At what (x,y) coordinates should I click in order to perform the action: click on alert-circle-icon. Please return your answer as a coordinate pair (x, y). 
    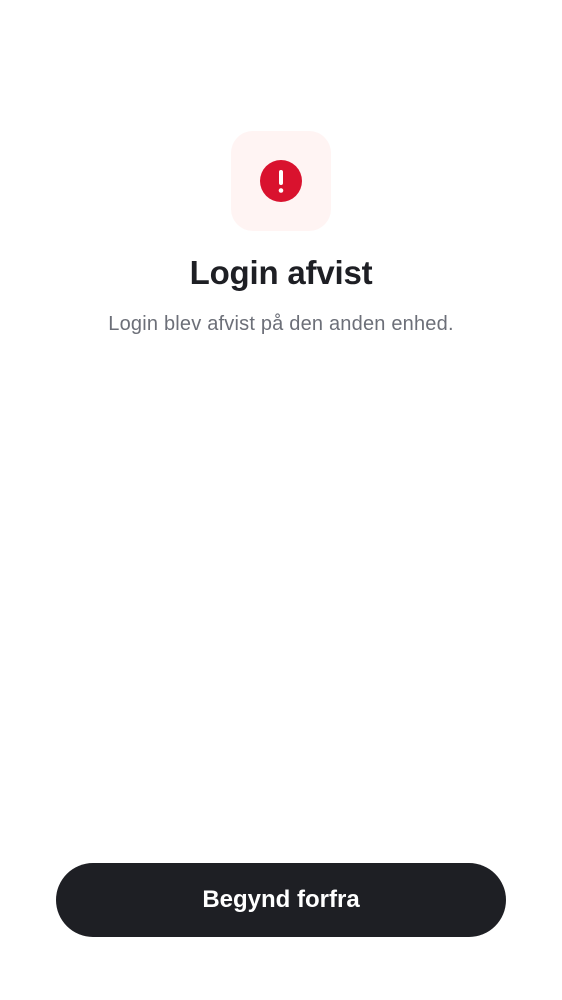
    Looking at the image, I should click on (281, 181).